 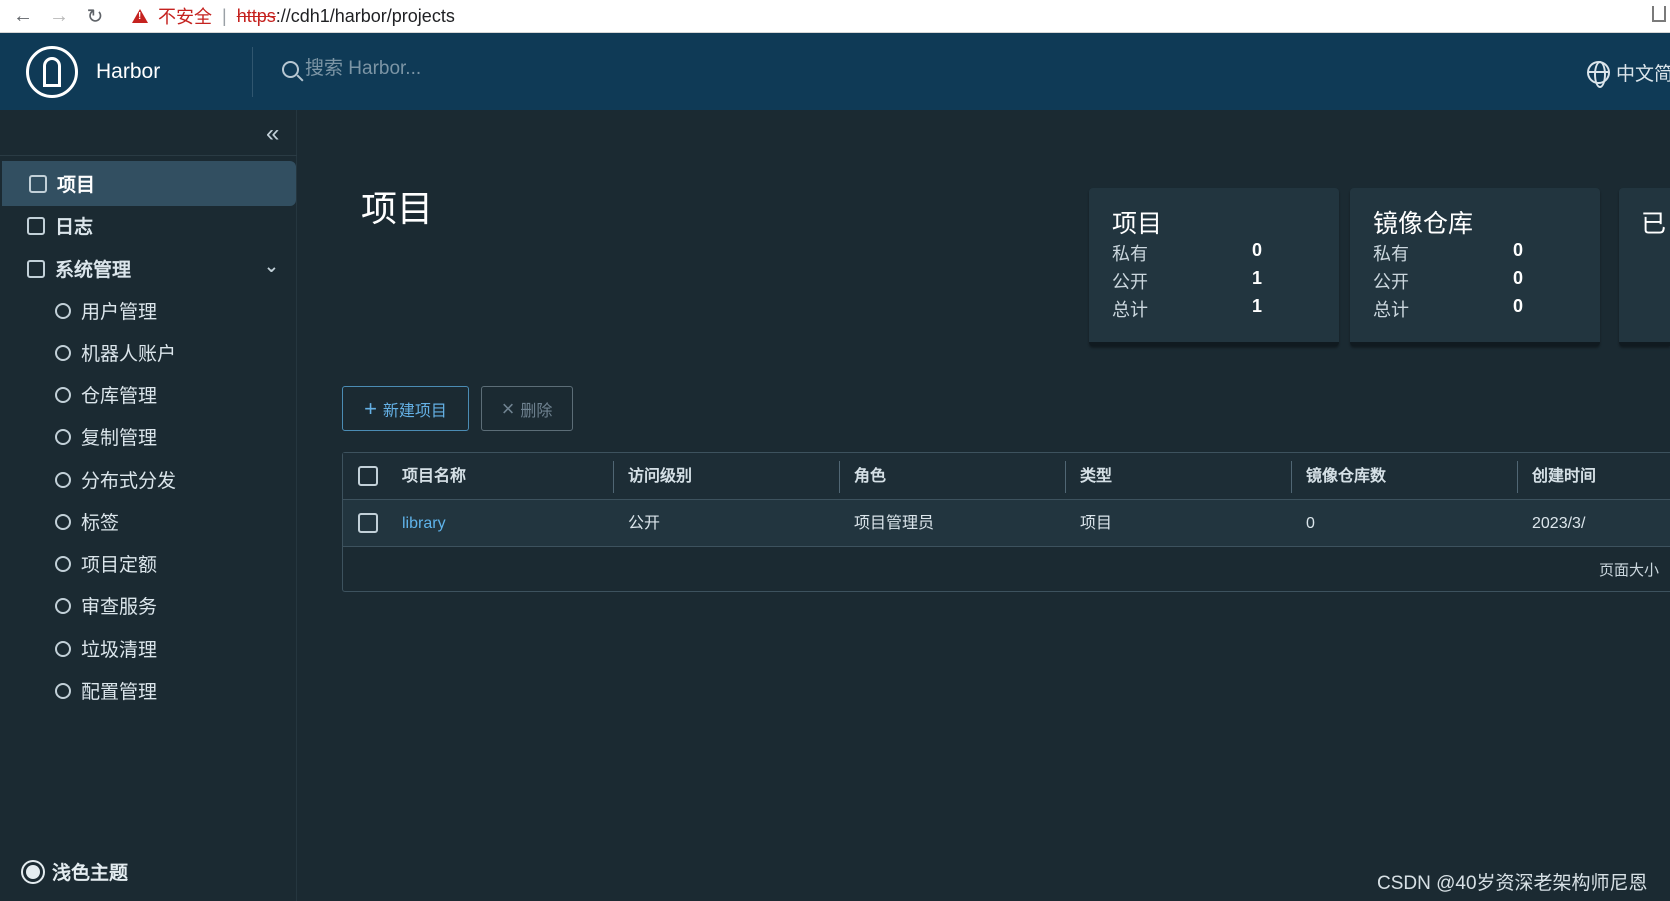 What do you see at coordinates (1475, 267) in the screenshot?
I see `repositories-summary-card: 镜像仓库 私有 0 公开 0 总计 0` at bounding box center [1475, 267].